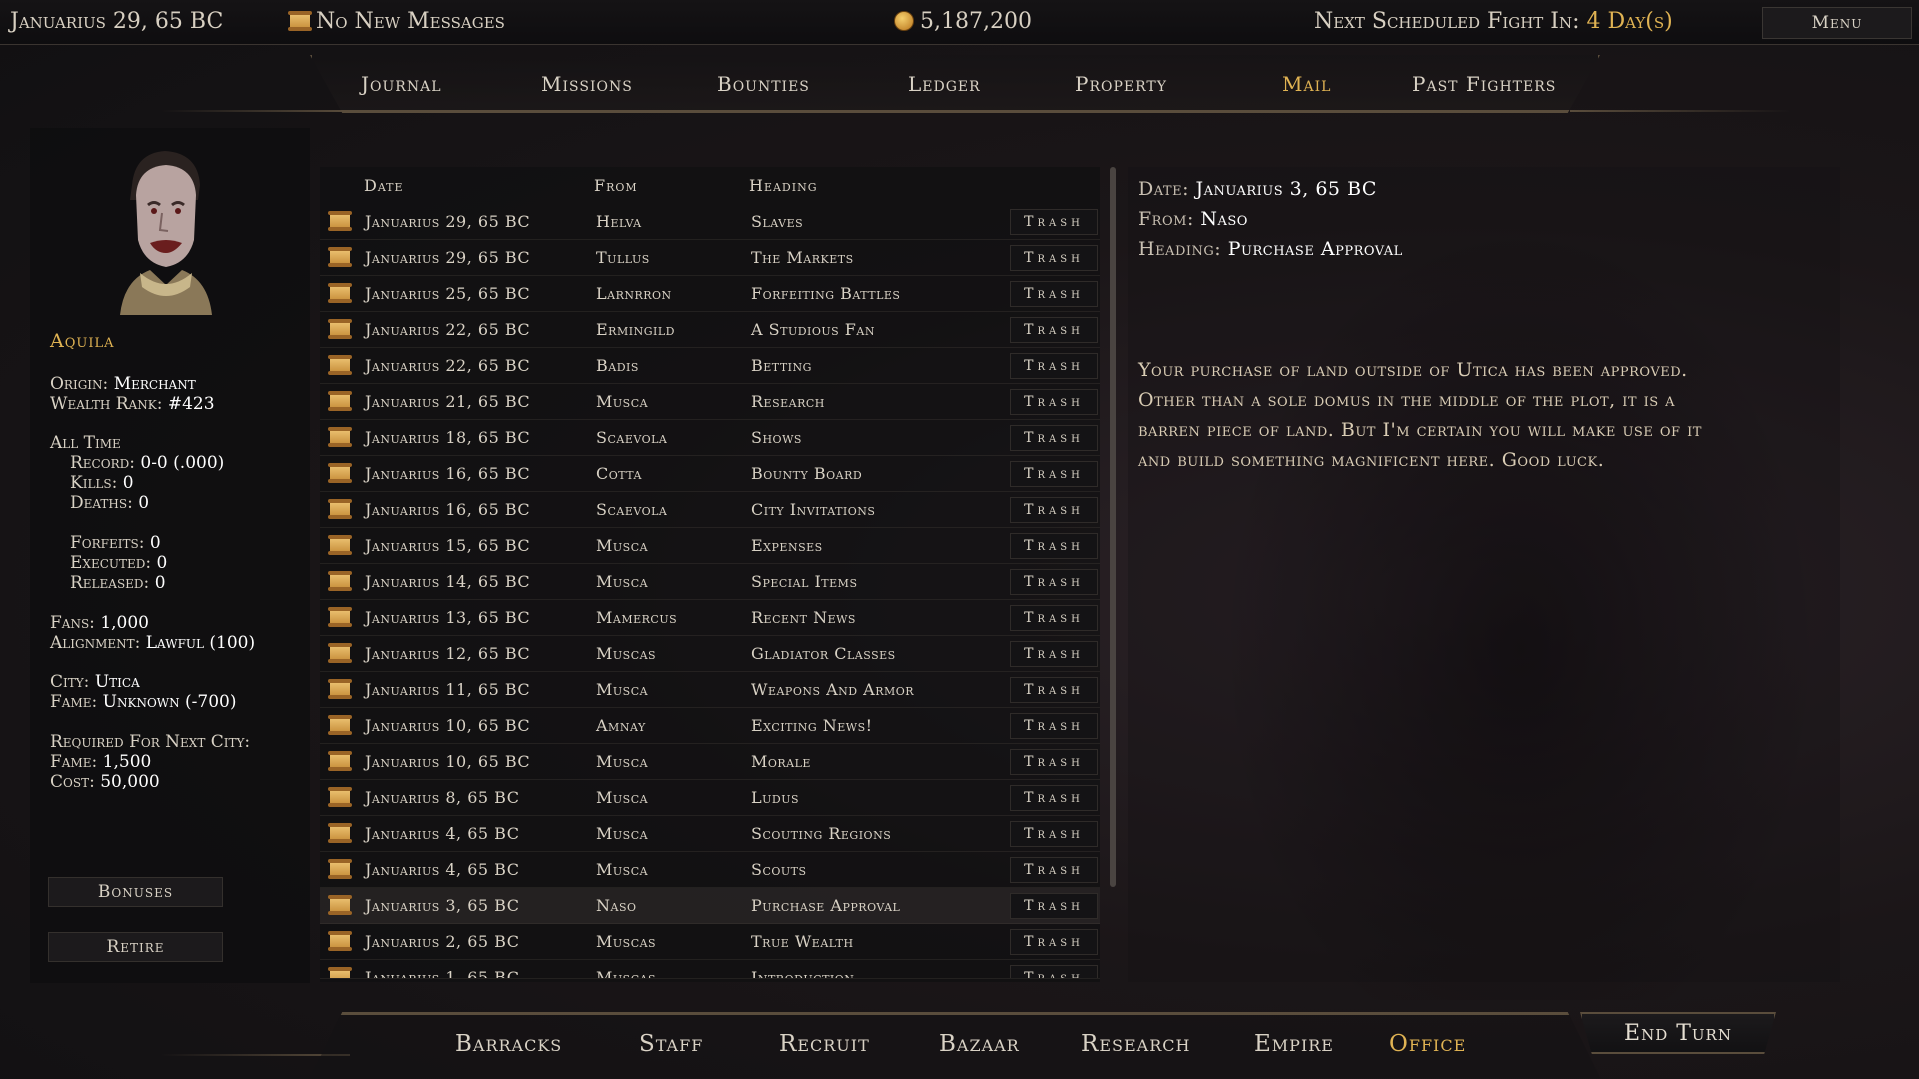  What do you see at coordinates (824, 1044) in the screenshot?
I see `nav-recruit: Recruit` at bounding box center [824, 1044].